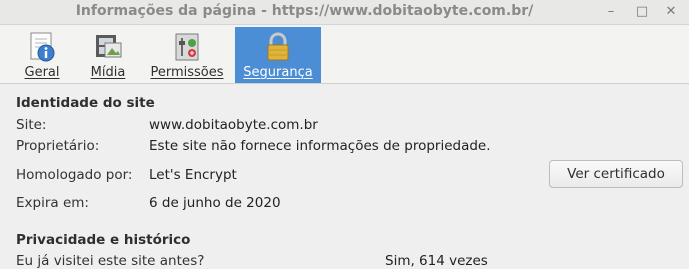  What do you see at coordinates (611, 12) in the screenshot?
I see `minimize-button: –` at bounding box center [611, 12].